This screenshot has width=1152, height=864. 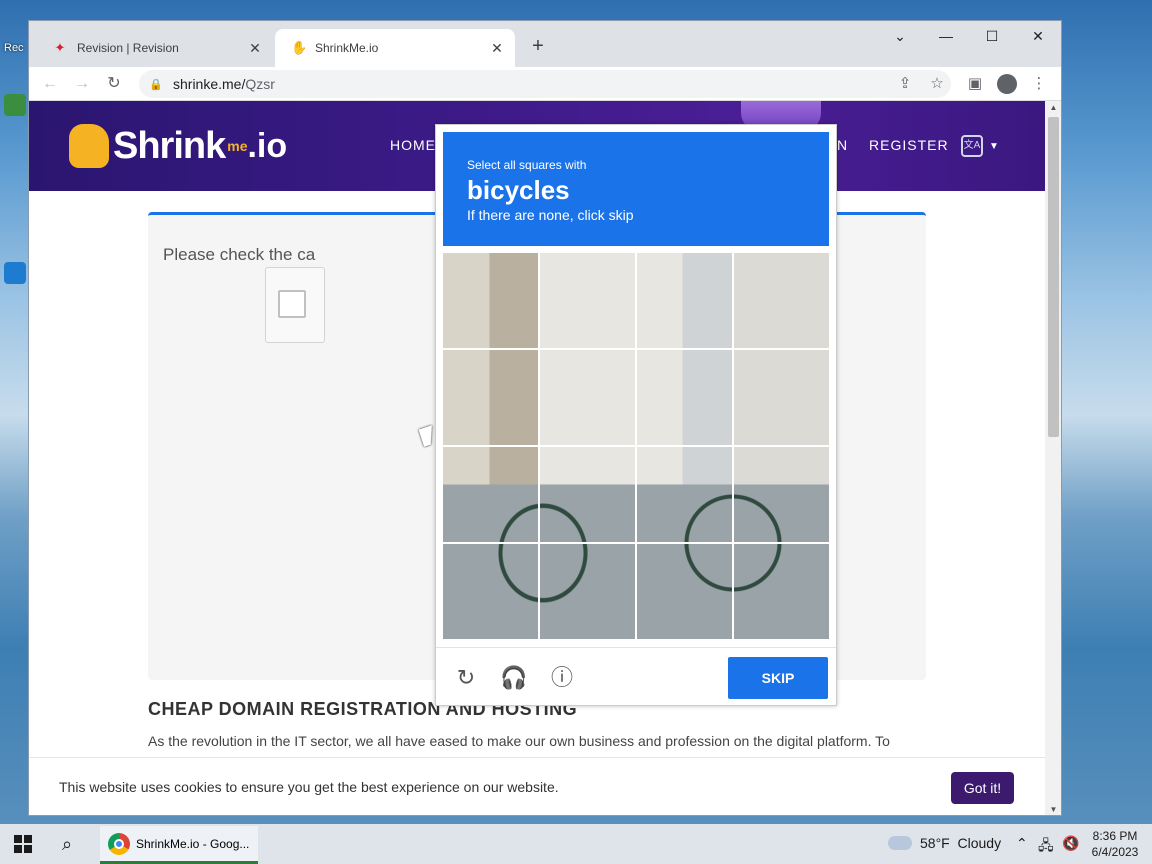 What do you see at coordinates (1046, 847) in the screenshot?
I see `network-icon: 🖧` at bounding box center [1046, 847].